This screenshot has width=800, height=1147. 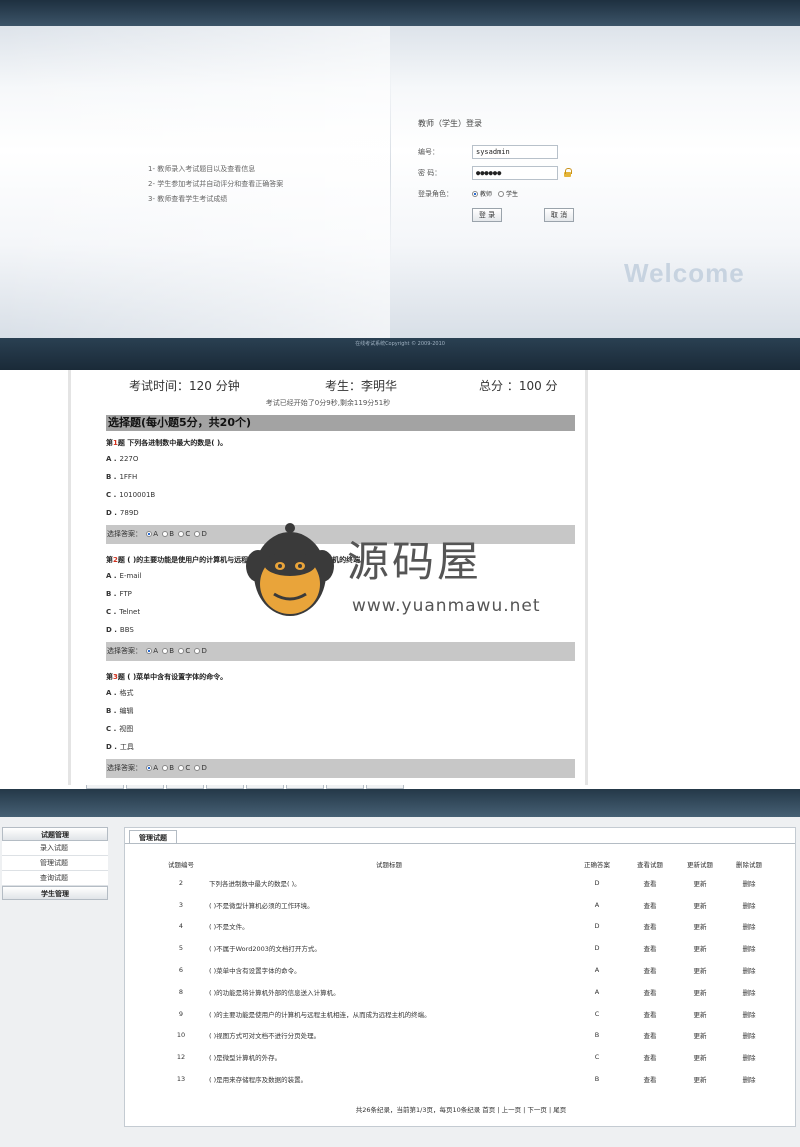 What do you see at coordinates (340, 693) in the screenshot?
I see `option-row: A . 格式` at bounding box center [340, 693].